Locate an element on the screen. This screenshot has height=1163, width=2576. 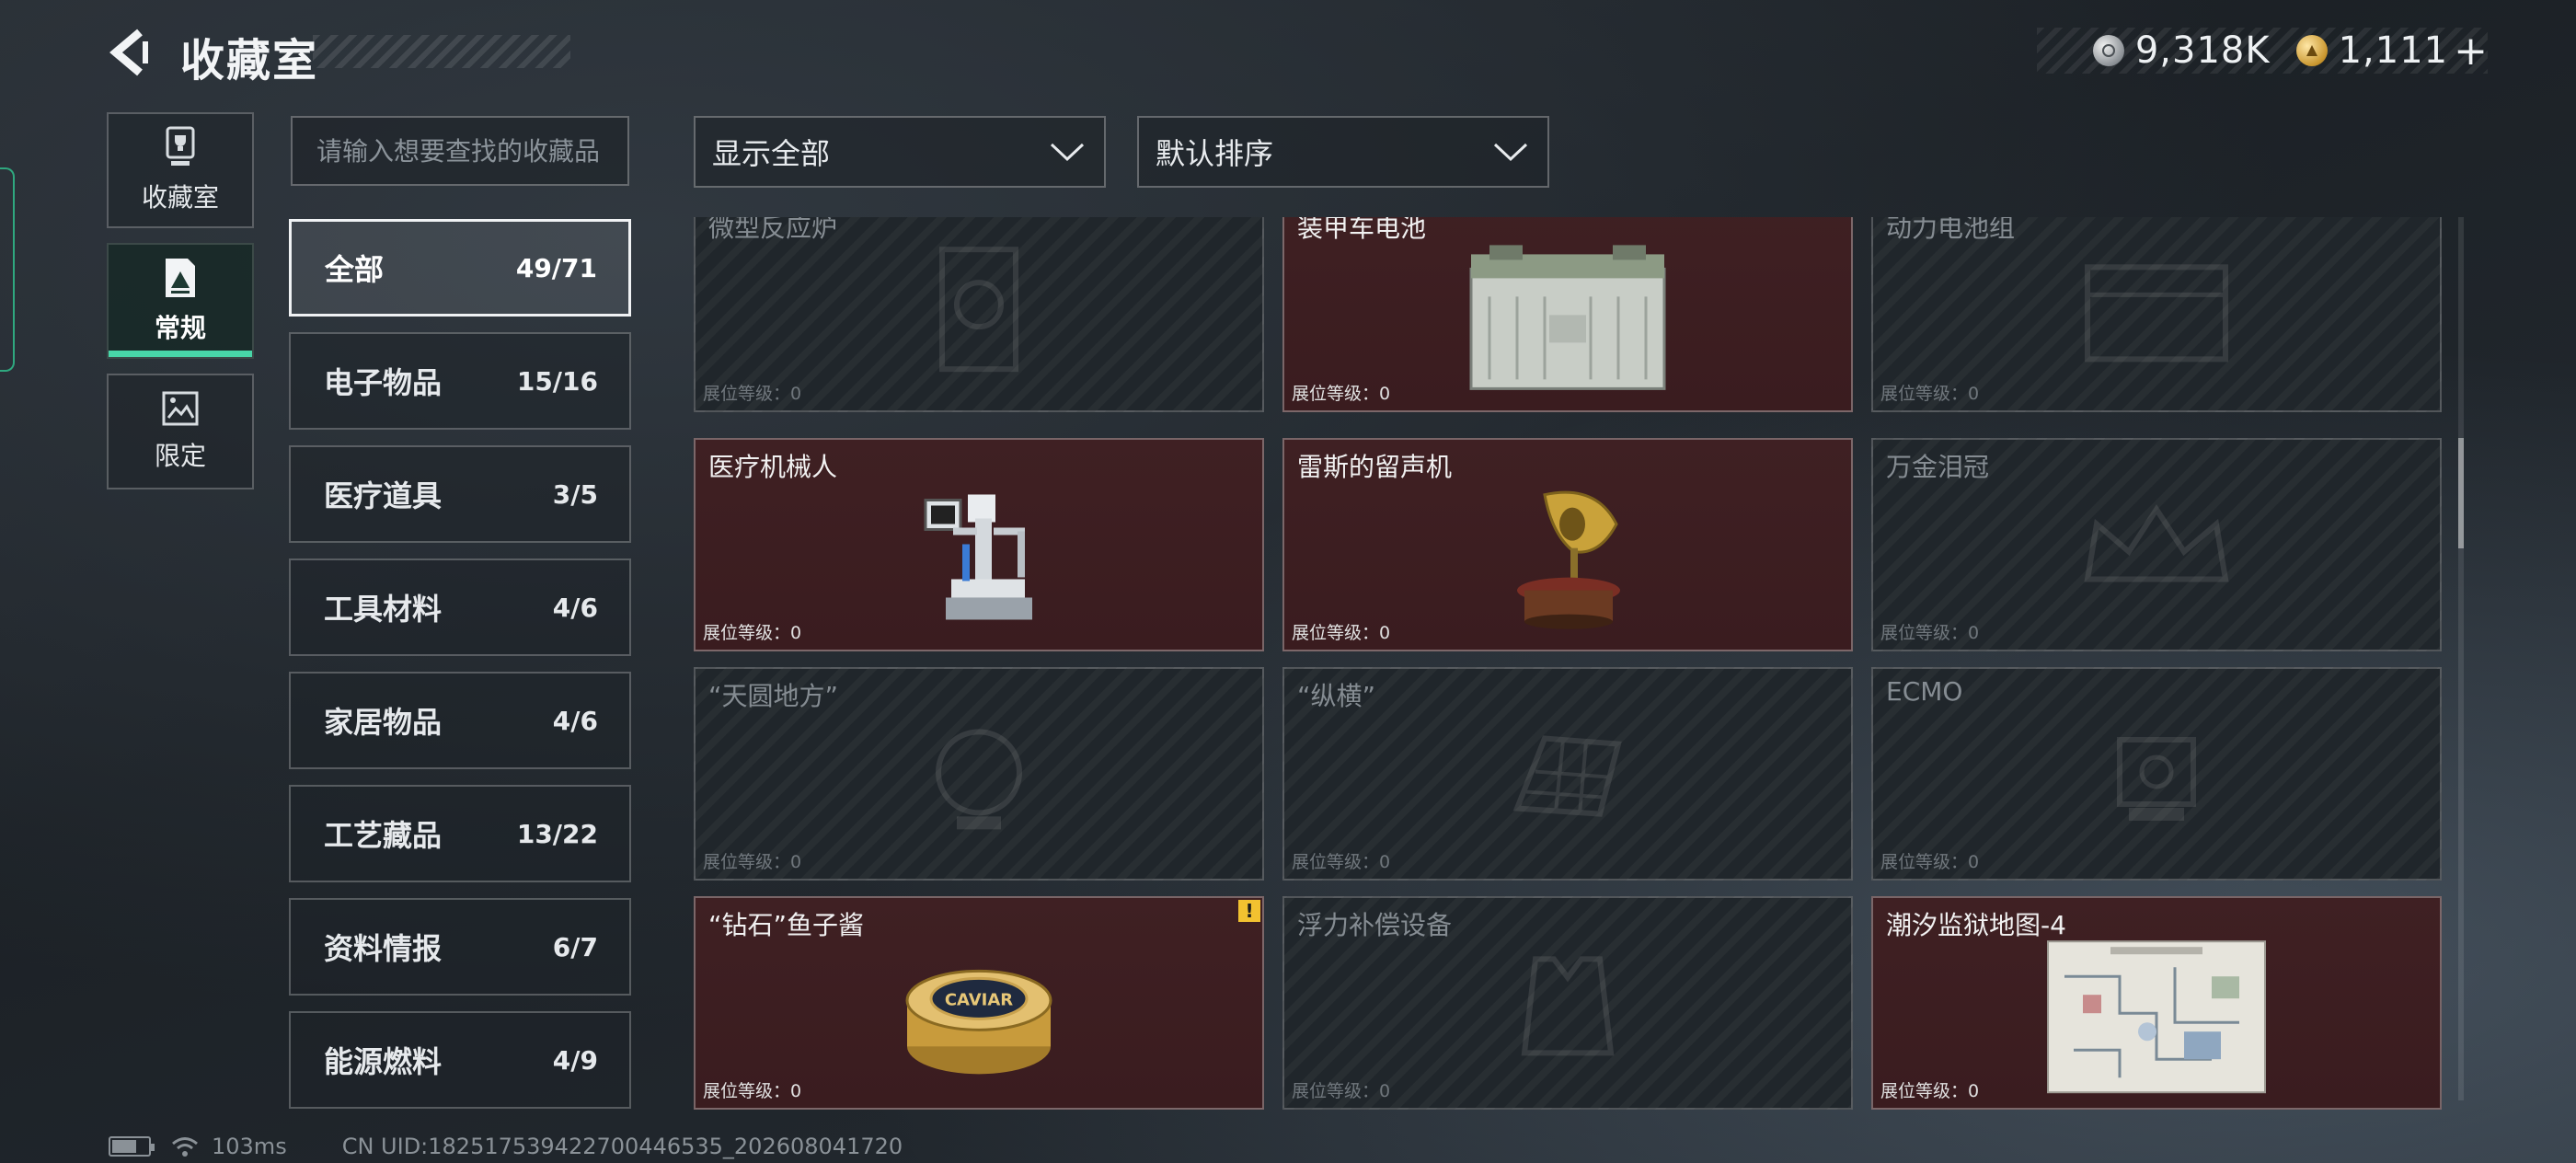
collection-card: 装甲车电池 展位等级：0 is located at coordinates (1567, 315).